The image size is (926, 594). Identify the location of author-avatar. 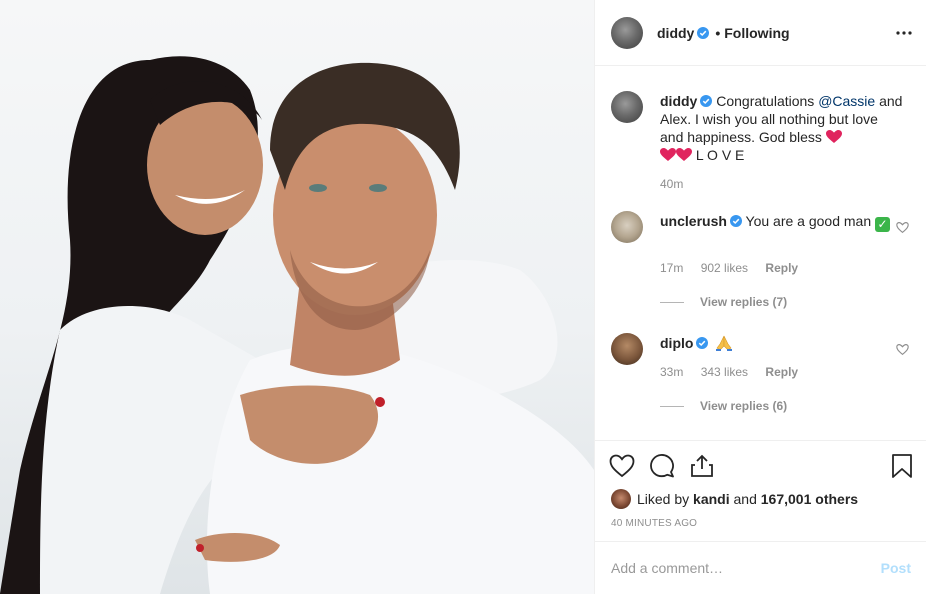
(627, 32).